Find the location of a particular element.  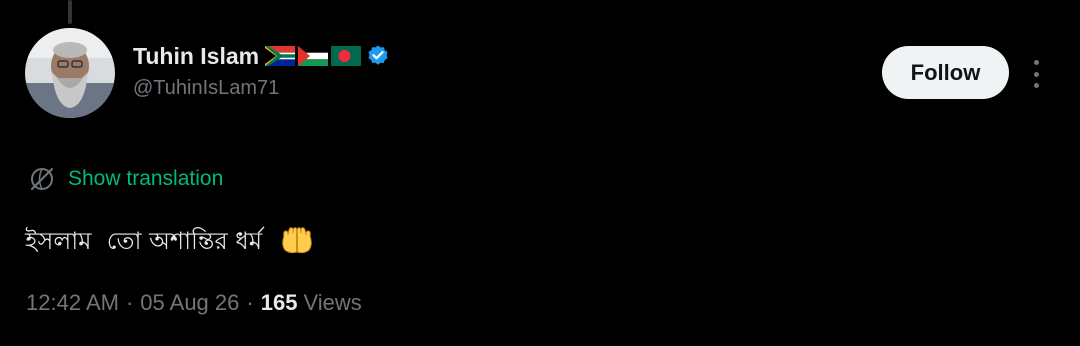

more-vertical-icon is located at coordinates (1036, 74).